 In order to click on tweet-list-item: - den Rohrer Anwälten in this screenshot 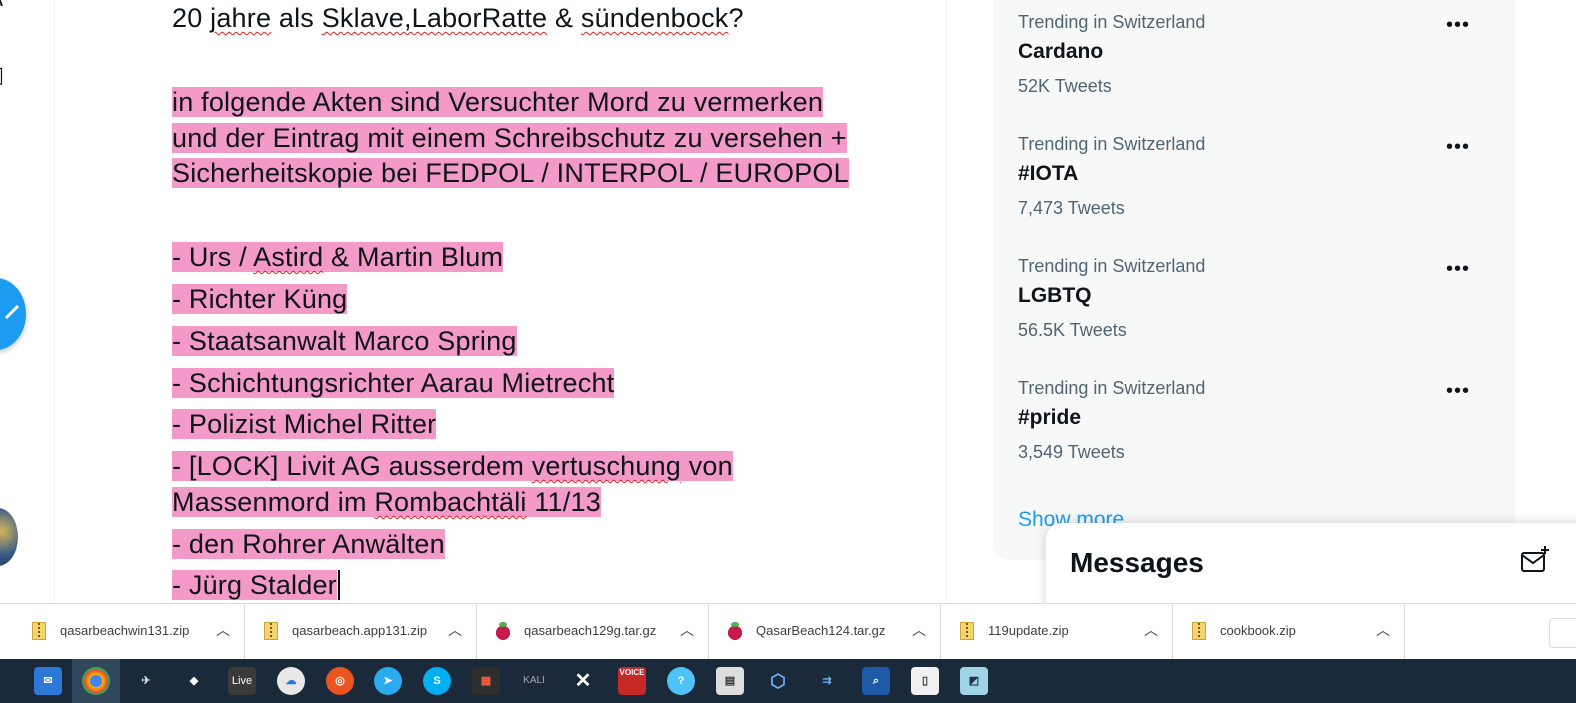, I will do `click(308, 544)`.